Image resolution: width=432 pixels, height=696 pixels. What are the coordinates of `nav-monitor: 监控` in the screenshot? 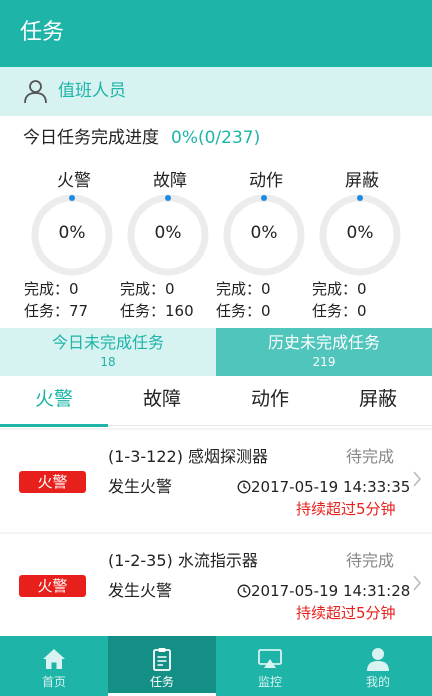 It's located at (270, 666).